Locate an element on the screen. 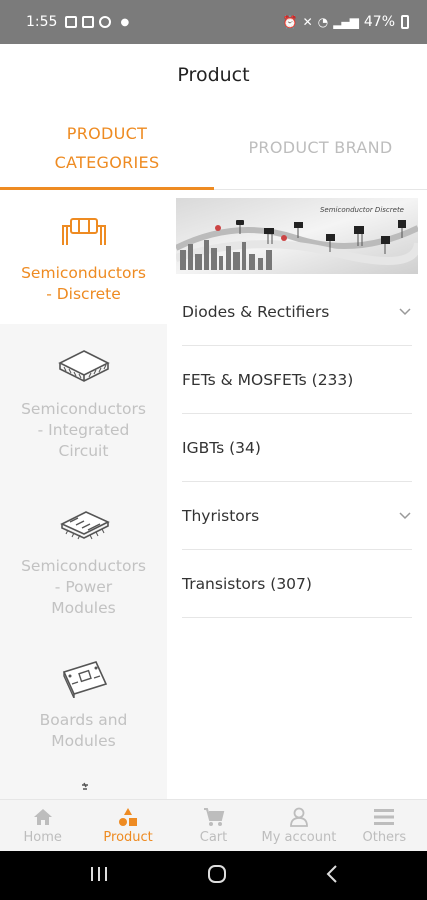  nav-home: Home is located at coordinates (42, 825).